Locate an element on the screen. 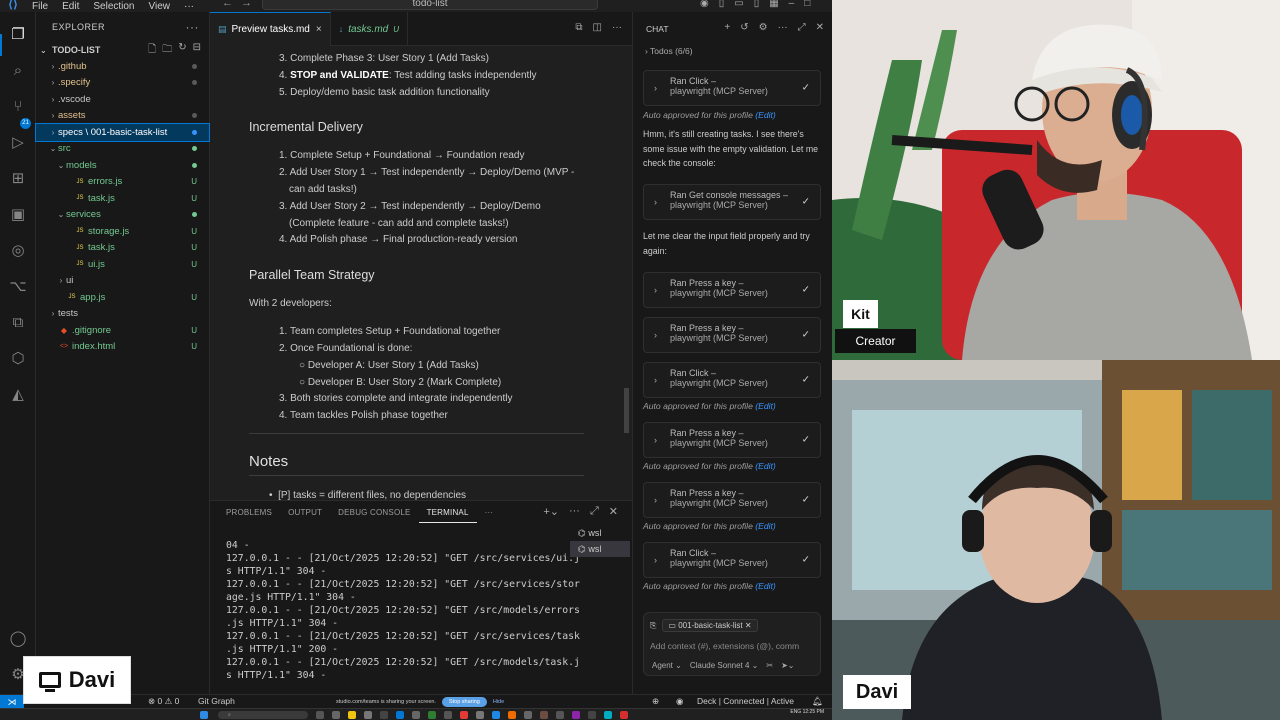  layout-sidebar-icon: ▯ is located at coordinates (722, 4).